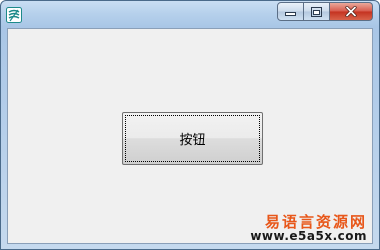 This screenshot has height=250, width=380. I want to click on watermark-url: www.e5a5x.com, so click(308, 236).